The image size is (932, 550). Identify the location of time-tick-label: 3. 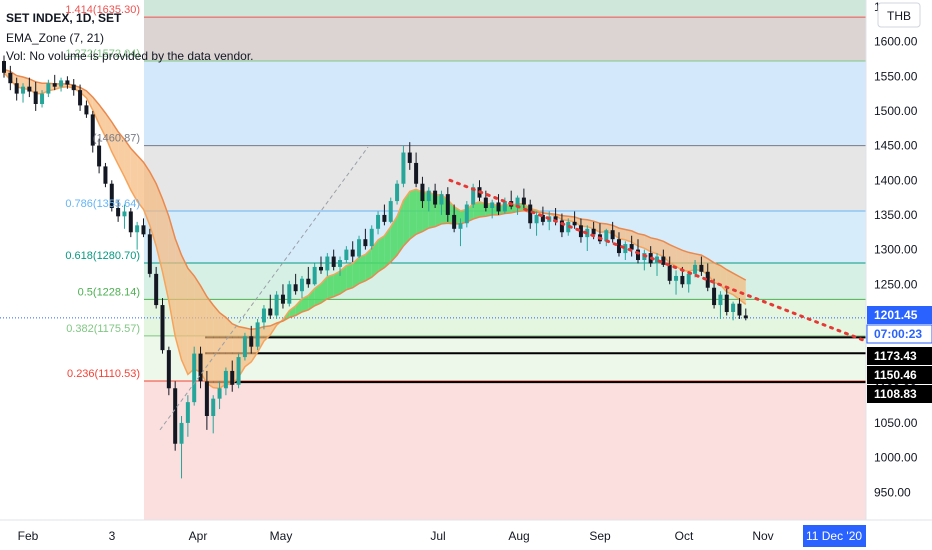
(112, 536).